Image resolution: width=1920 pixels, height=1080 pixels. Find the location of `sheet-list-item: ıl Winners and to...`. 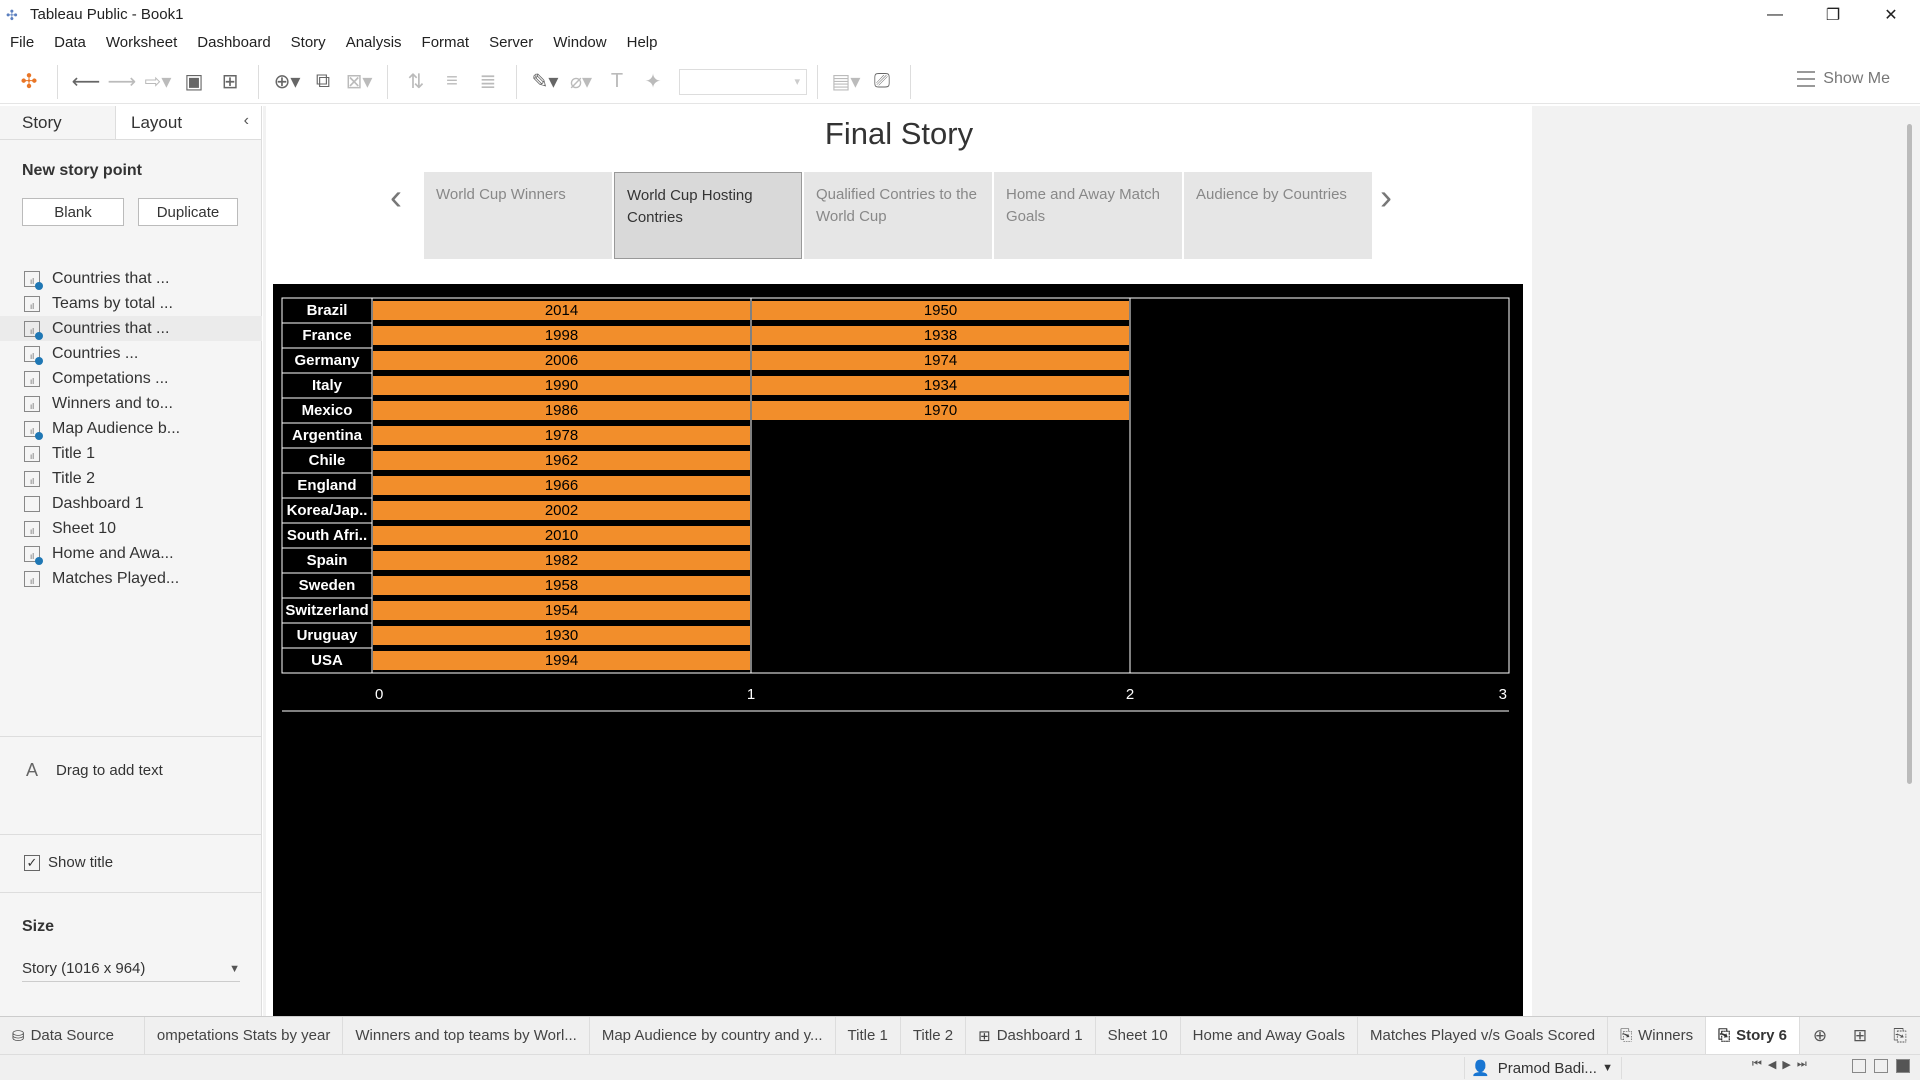

sheet-list-item: ıl Winners and to... is located at coordinates (131, 403).